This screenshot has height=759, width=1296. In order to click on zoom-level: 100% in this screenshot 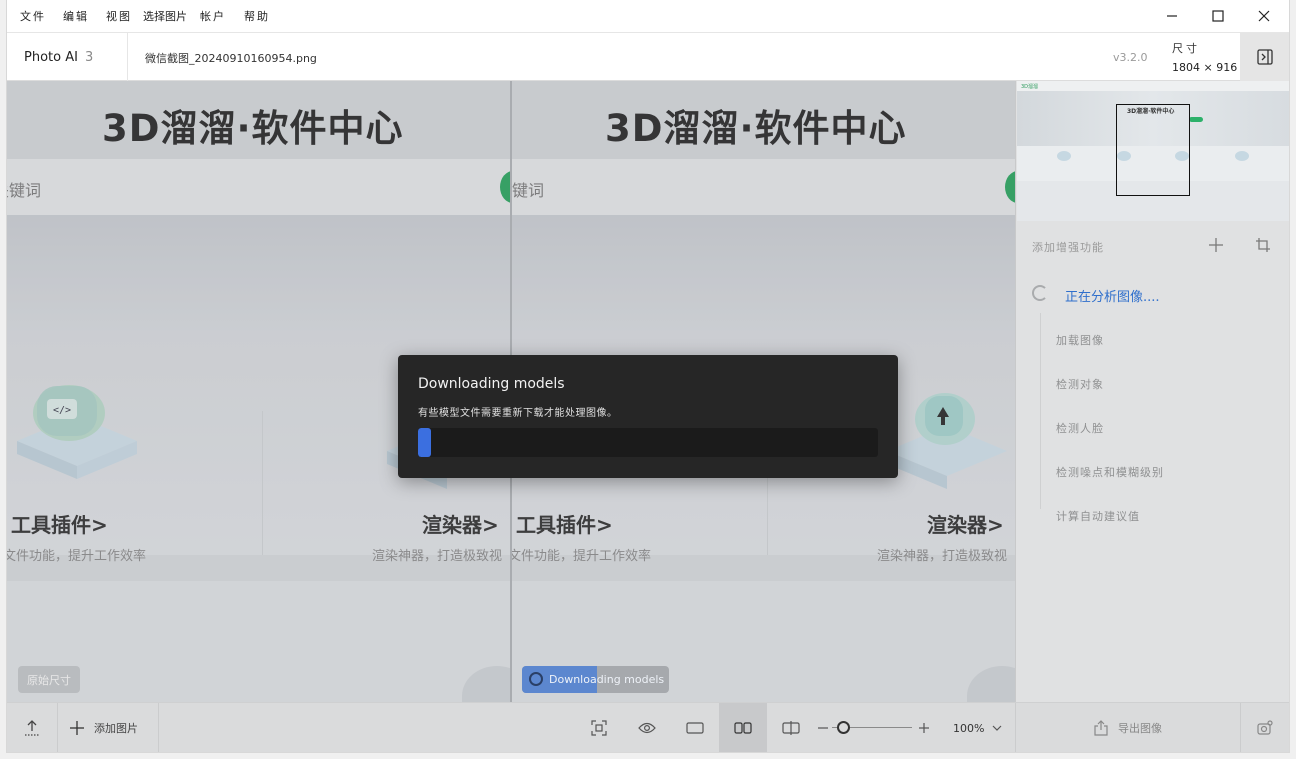, I will do `click(968, 728)`.